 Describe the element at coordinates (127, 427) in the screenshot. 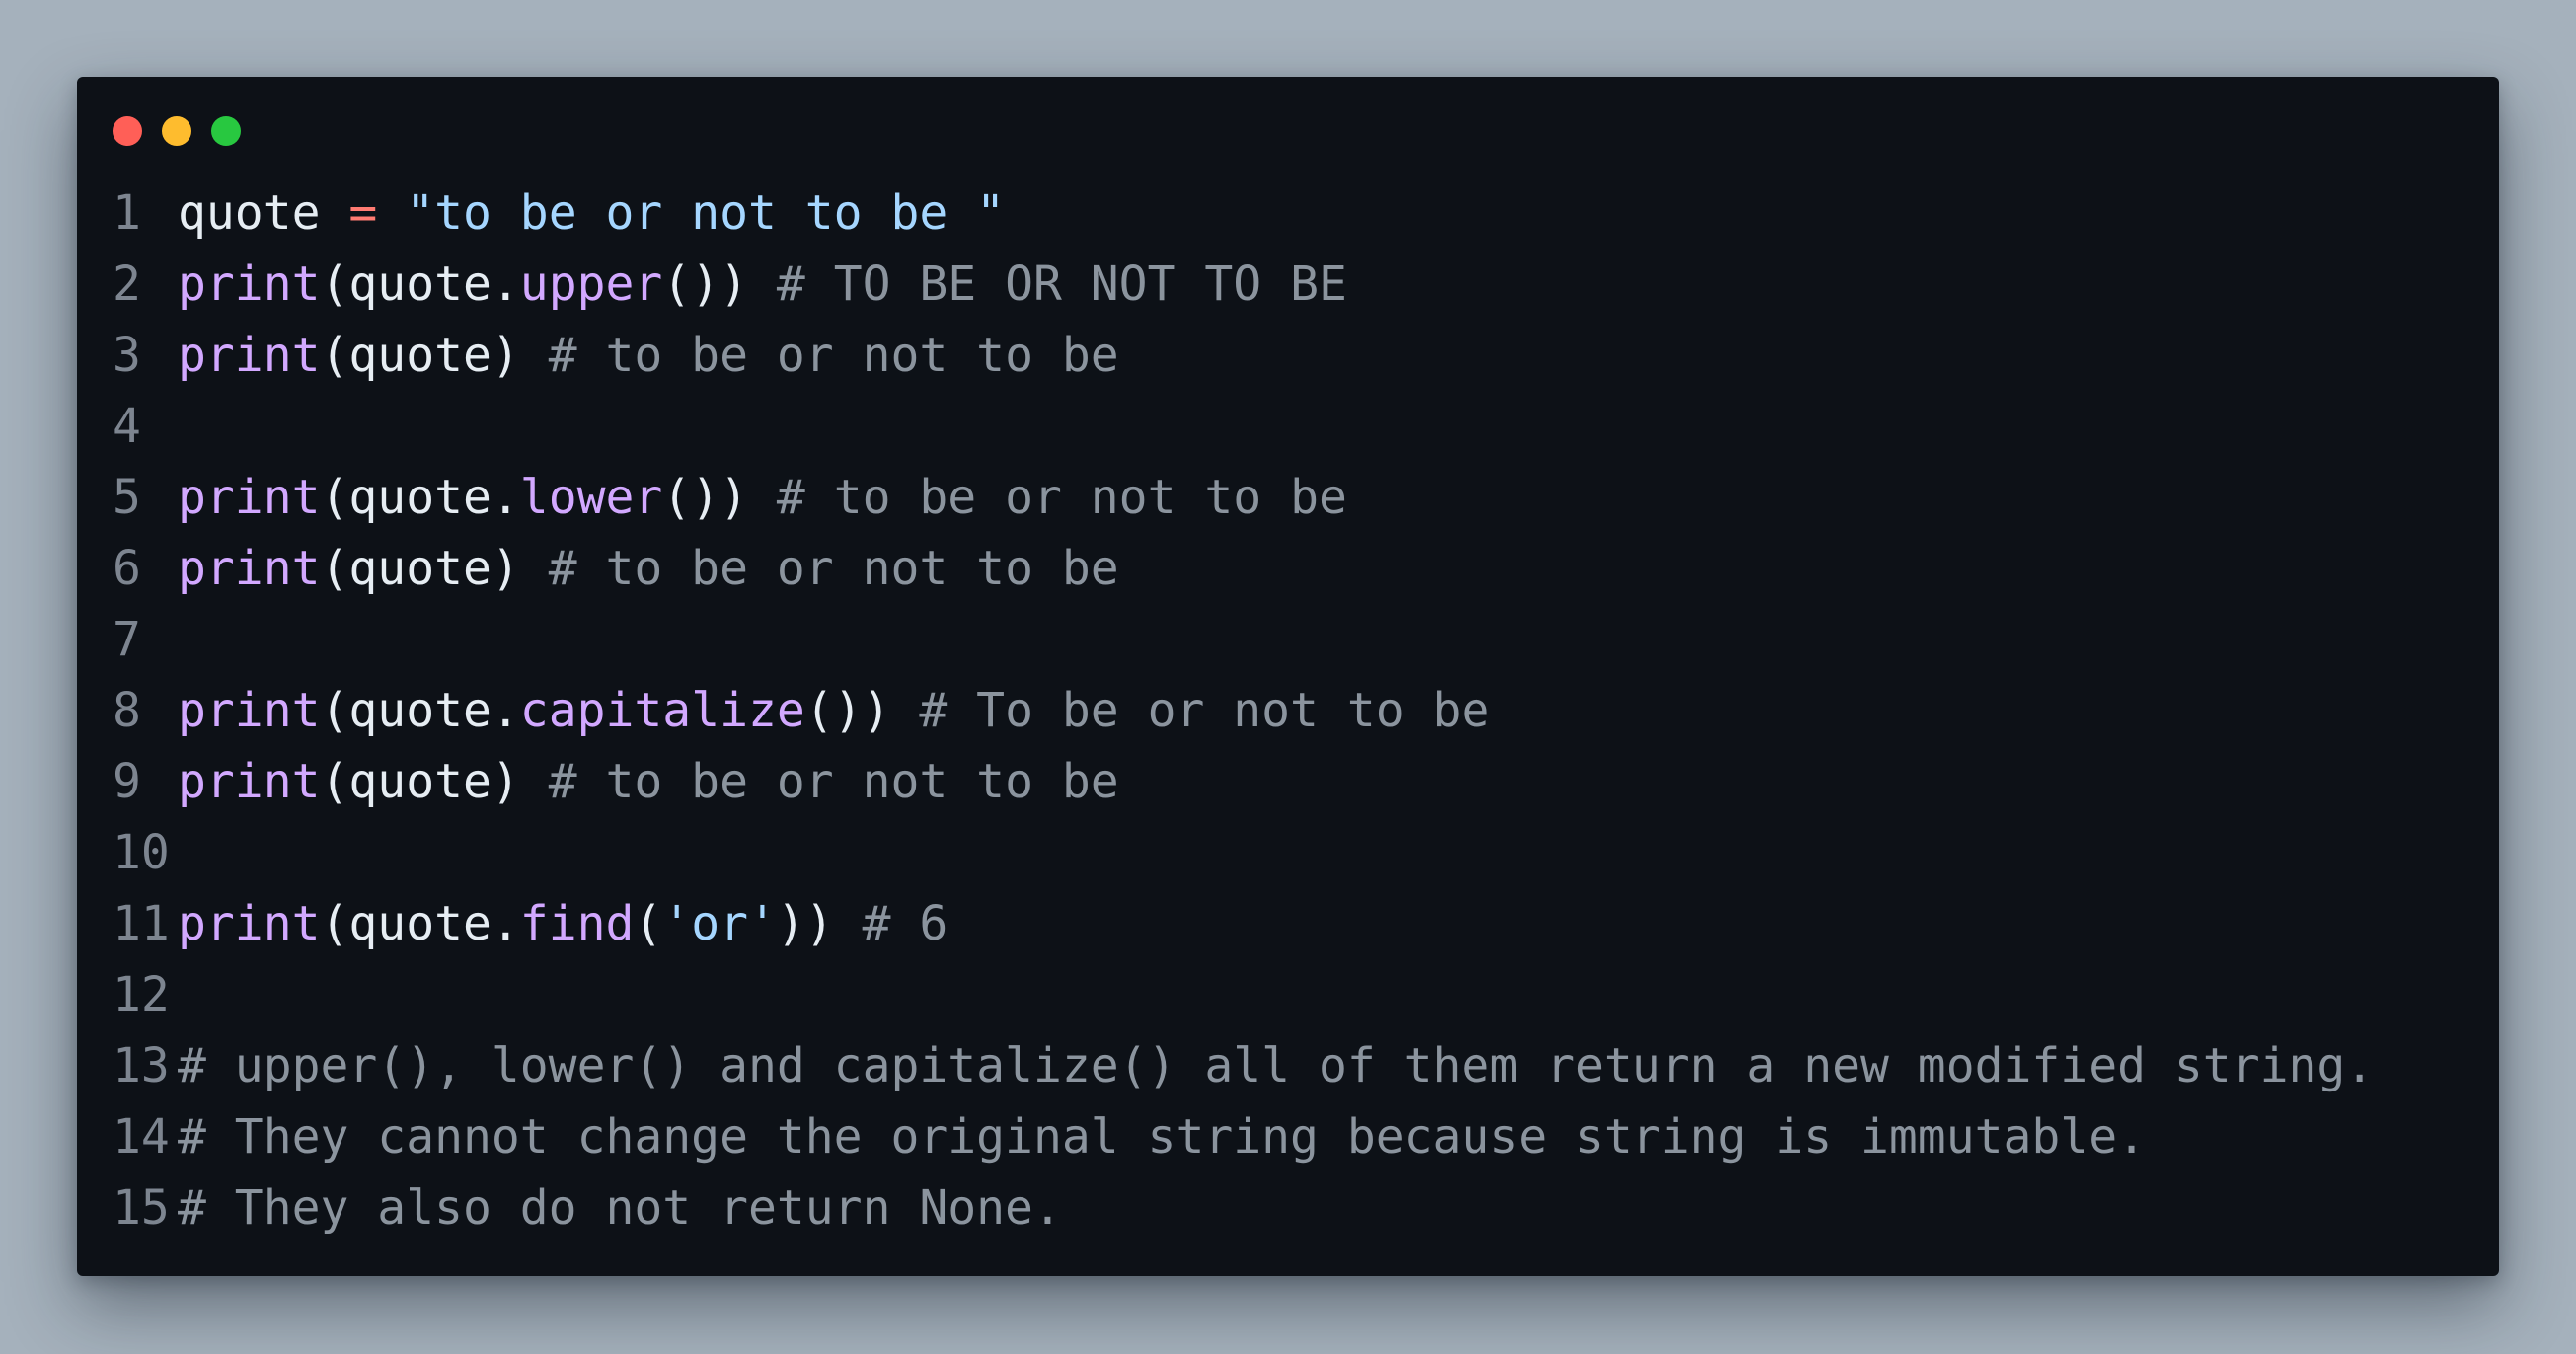

I see `line-number: 4` at that location.